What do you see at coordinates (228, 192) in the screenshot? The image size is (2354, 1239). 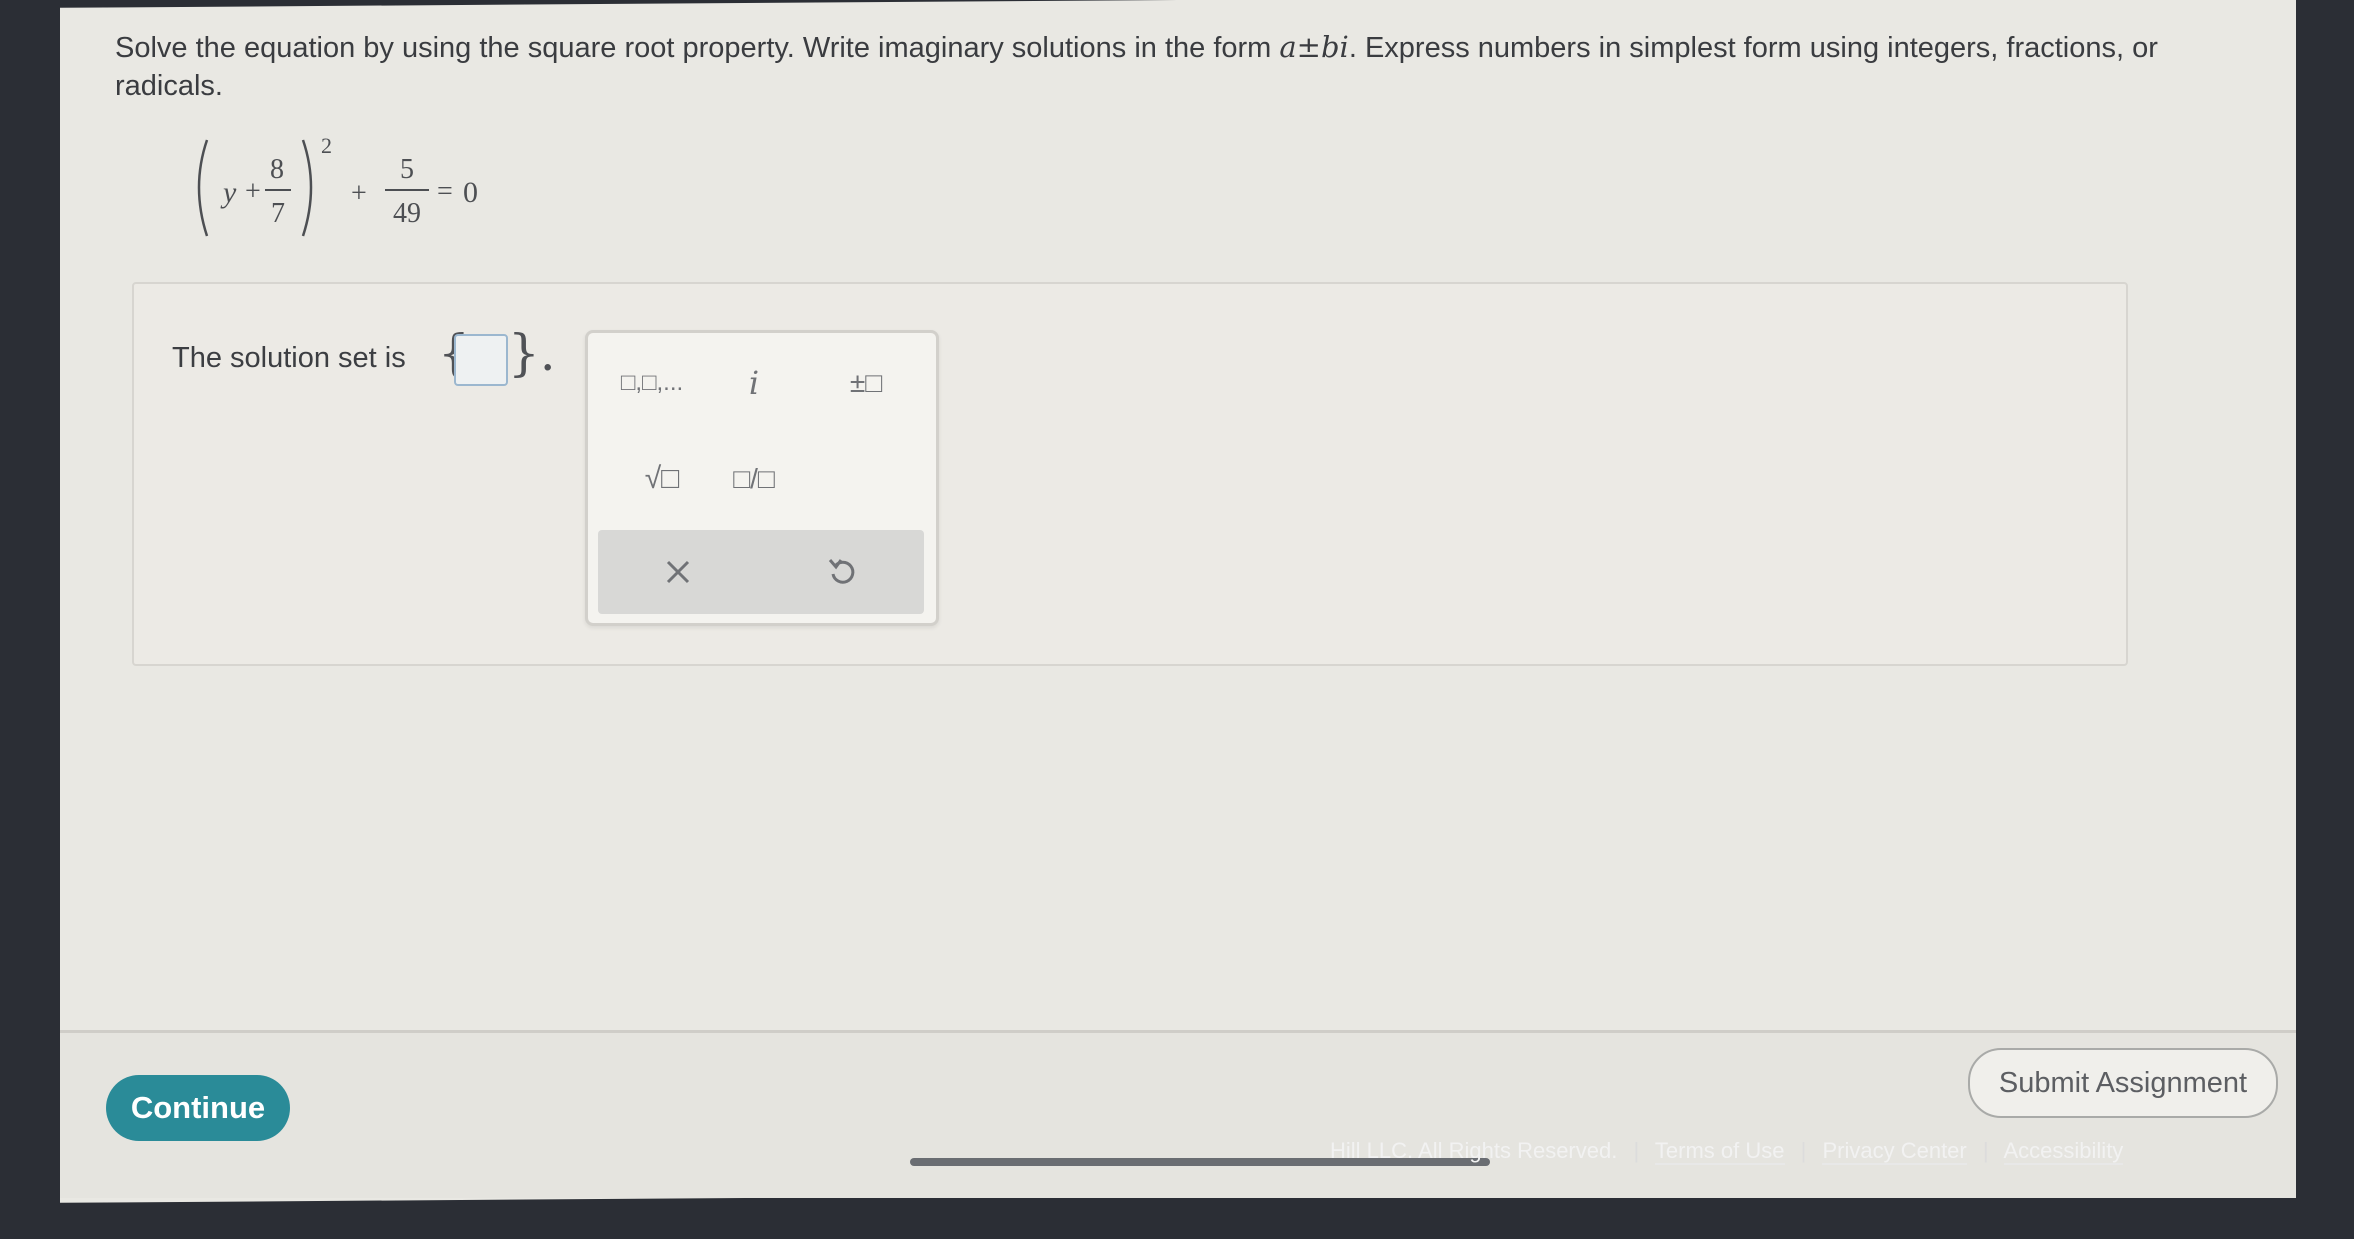 I see `equation-variable: y` at bounding box center [228, 192].